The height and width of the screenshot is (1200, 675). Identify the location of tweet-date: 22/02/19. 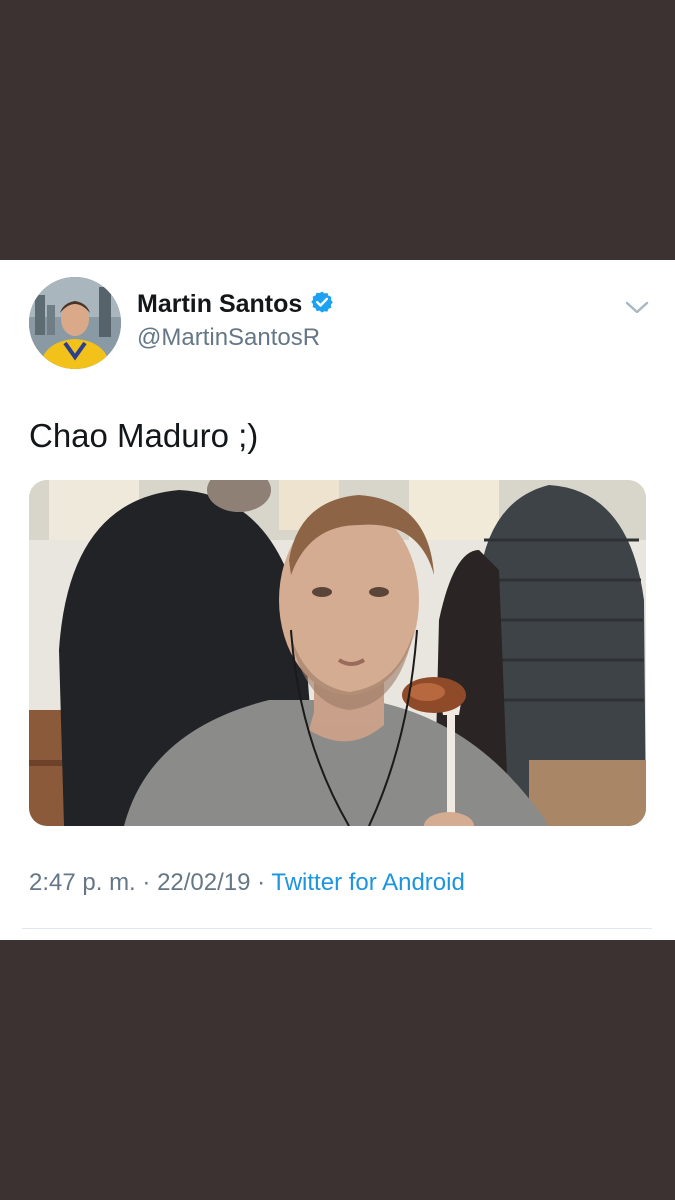
(203, 882).